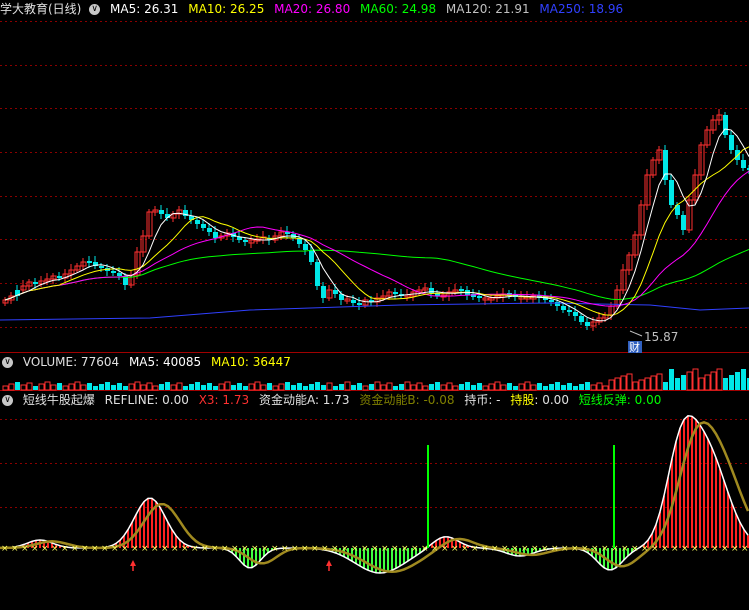 The height and width of the screenshot is (610, 749). I want to click on ma250-line, so click(374, 311).